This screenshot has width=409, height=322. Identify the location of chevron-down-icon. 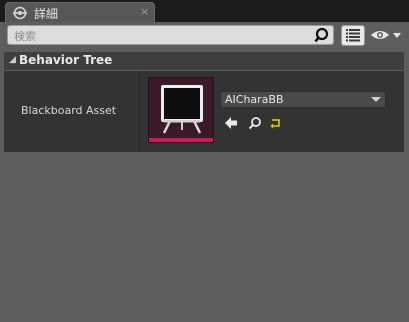
(376, 99).